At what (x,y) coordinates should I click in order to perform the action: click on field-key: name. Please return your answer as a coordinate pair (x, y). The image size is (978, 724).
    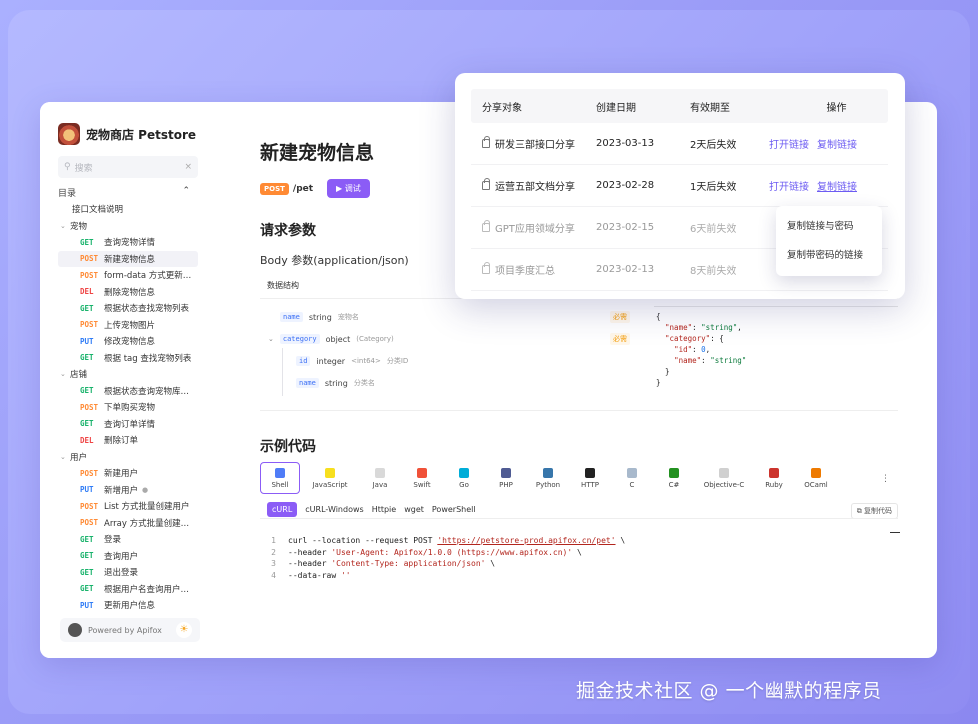
    Looking at the image, I should click on (291, 317).